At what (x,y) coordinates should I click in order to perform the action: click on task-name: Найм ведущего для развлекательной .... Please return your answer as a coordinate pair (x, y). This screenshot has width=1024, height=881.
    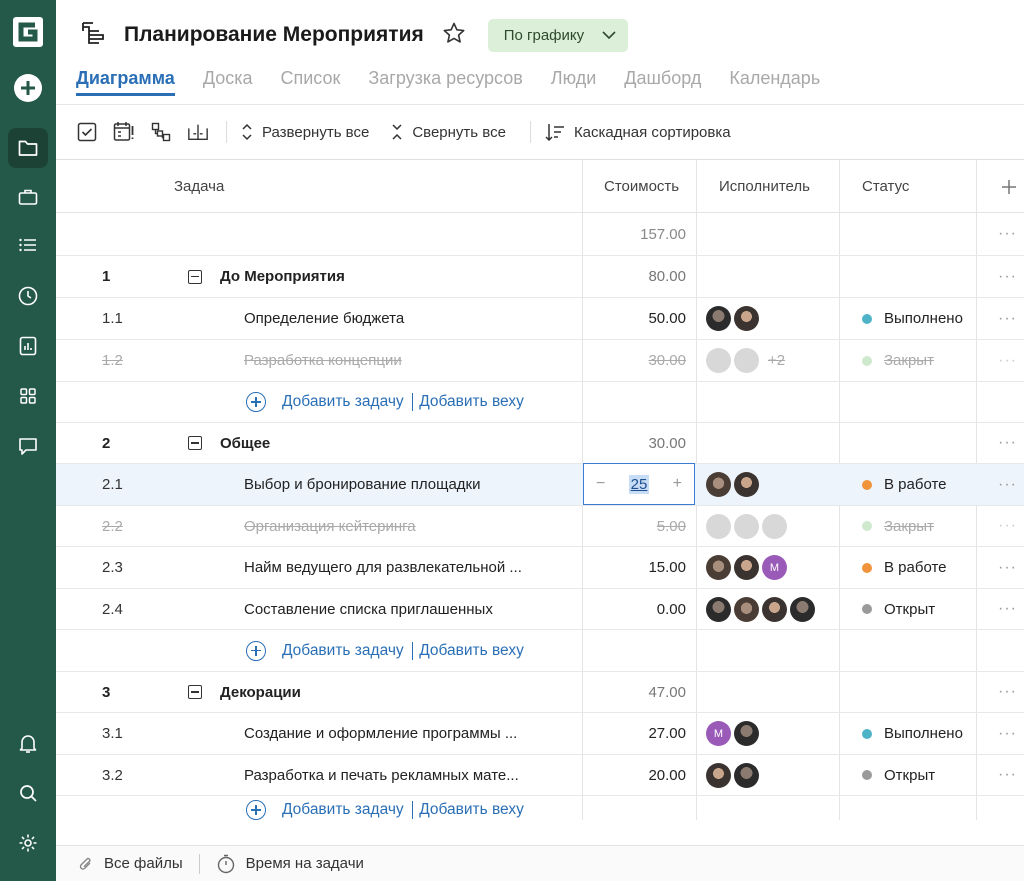
    Looking at the image, I should click on (404, 567).